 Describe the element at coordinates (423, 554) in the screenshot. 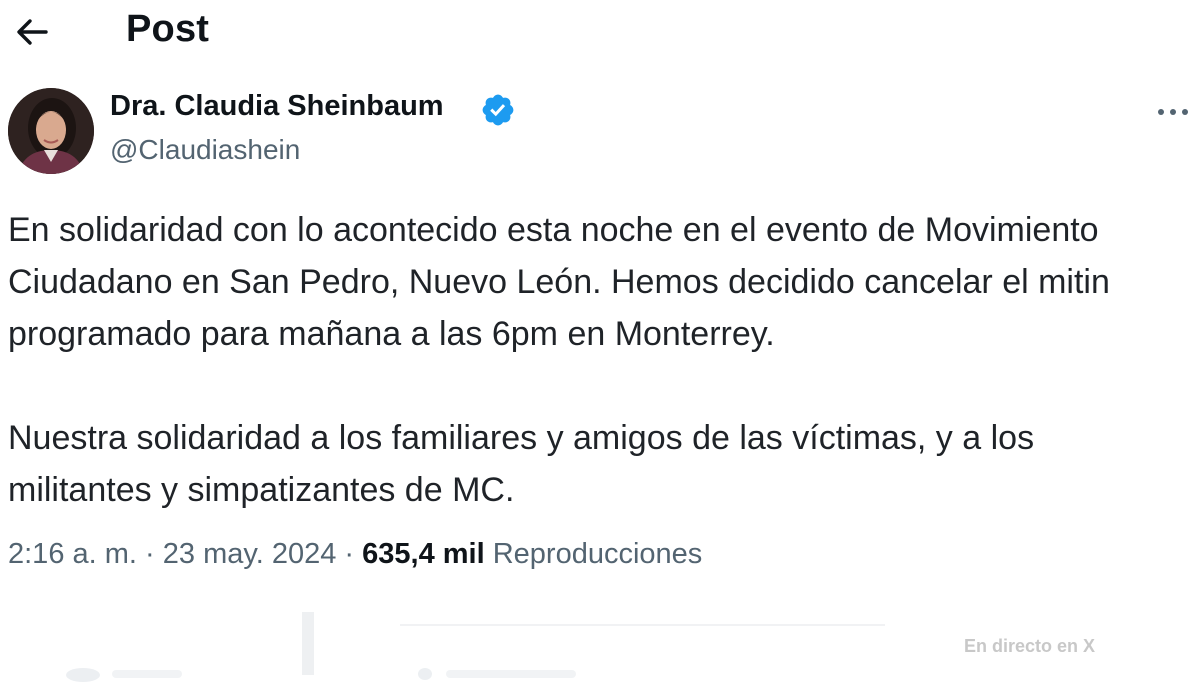

I see `views-count: 635,4 mil` at that location.